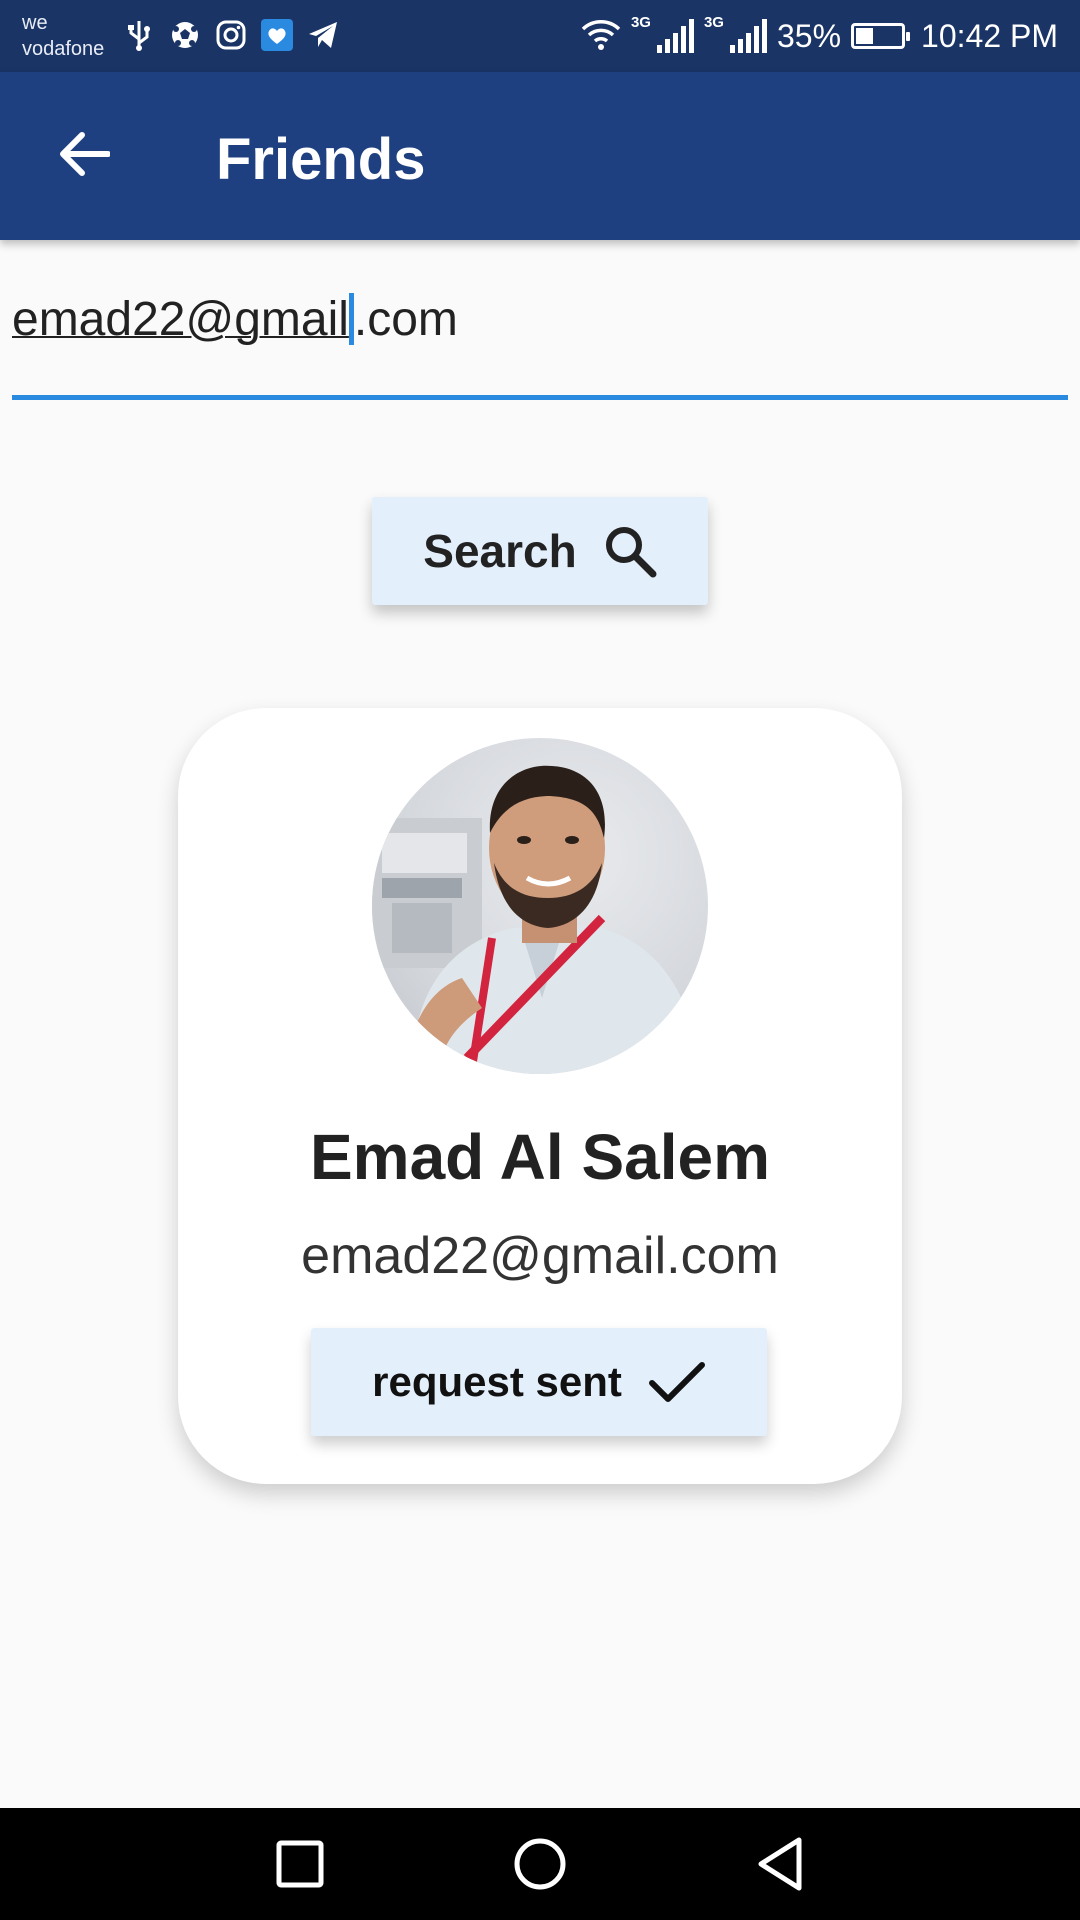  Describe the element at coordinates (405, 319) in the screenshot. I see `search-input-value-rest: .com` at that location.